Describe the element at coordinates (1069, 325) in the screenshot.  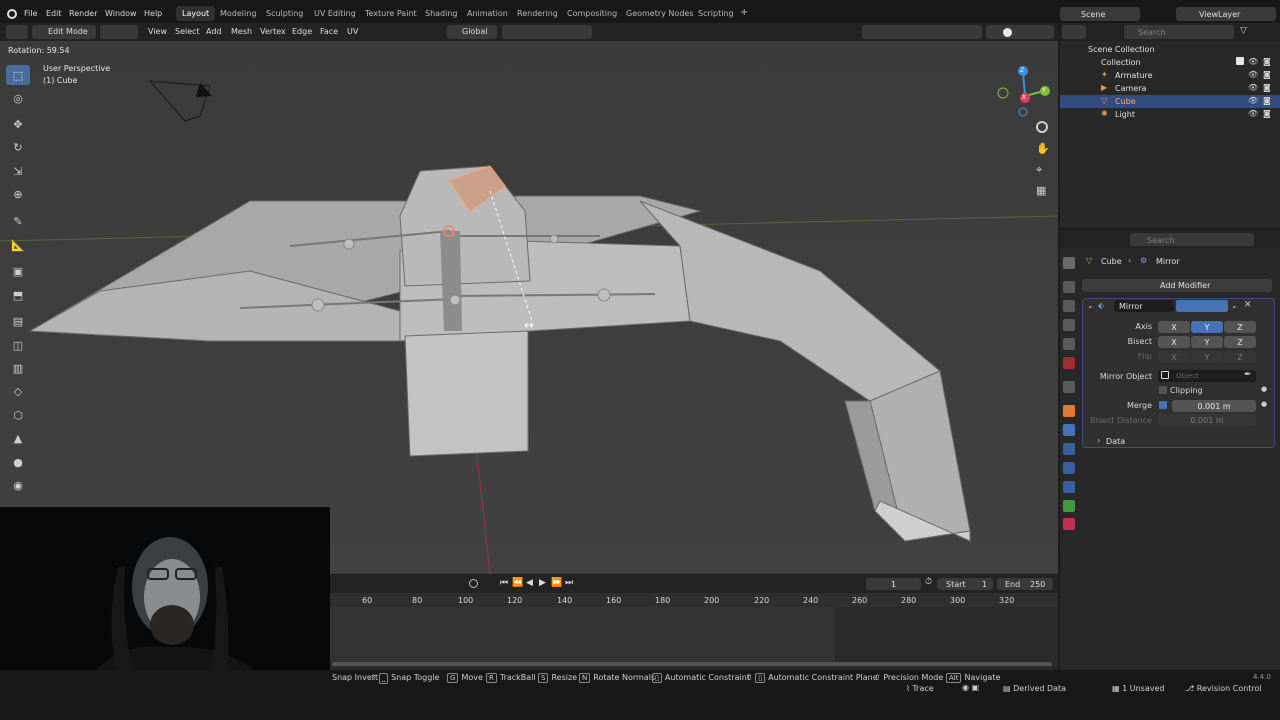
I see `view-layer-tab-icon` at that location.